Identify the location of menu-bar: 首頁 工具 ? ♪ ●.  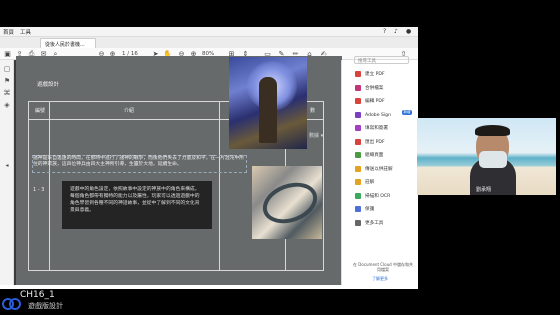
(209, 32).